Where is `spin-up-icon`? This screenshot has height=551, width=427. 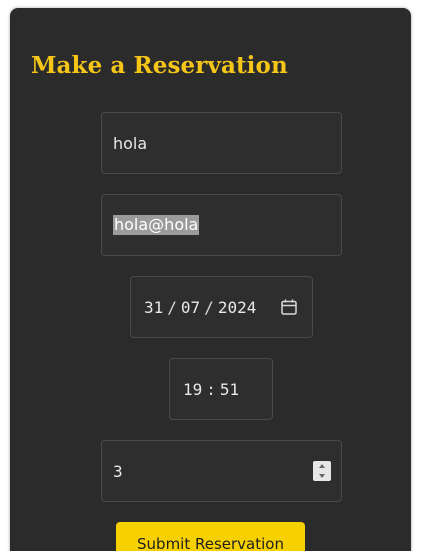 spin-up-icon is located at coordinates (322, 466).